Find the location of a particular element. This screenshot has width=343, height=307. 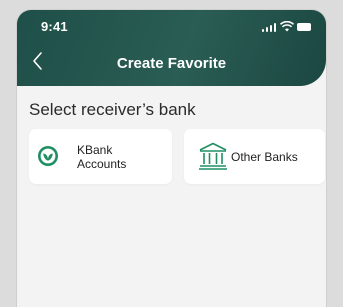

other-banks-option: Other Banks is located at coordinates (254, 156).